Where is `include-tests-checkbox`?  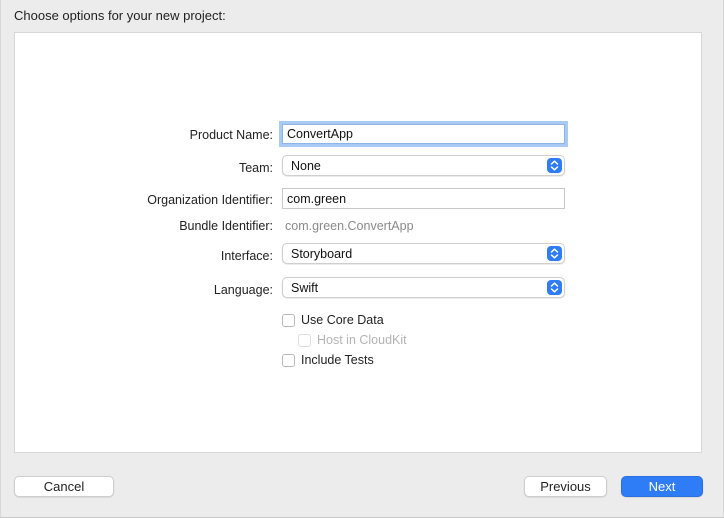
include-tests-checkbox is located at coordinates (288, 360).